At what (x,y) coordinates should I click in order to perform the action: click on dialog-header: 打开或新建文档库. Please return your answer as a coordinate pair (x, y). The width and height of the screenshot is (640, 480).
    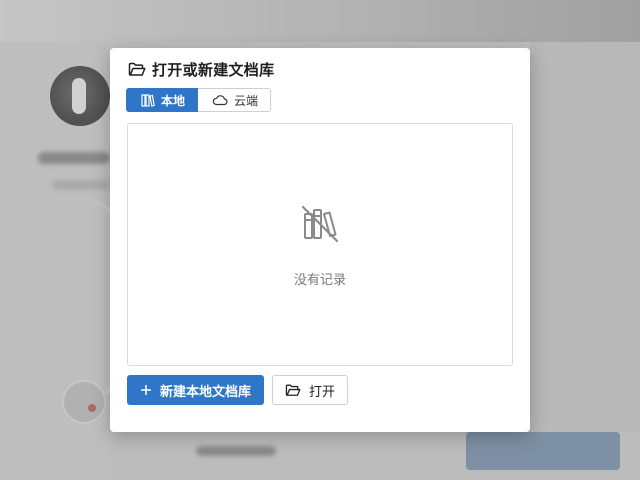
    Looking at the image, I should click on (201, 69).